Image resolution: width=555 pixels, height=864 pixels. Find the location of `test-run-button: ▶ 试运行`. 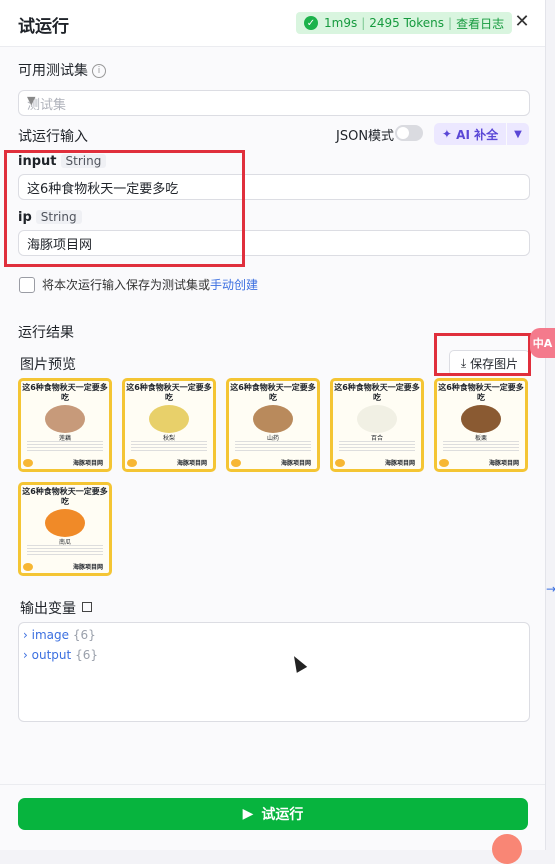

test-run-button: ▶ 试运行 is located at coordinates (273, 814).